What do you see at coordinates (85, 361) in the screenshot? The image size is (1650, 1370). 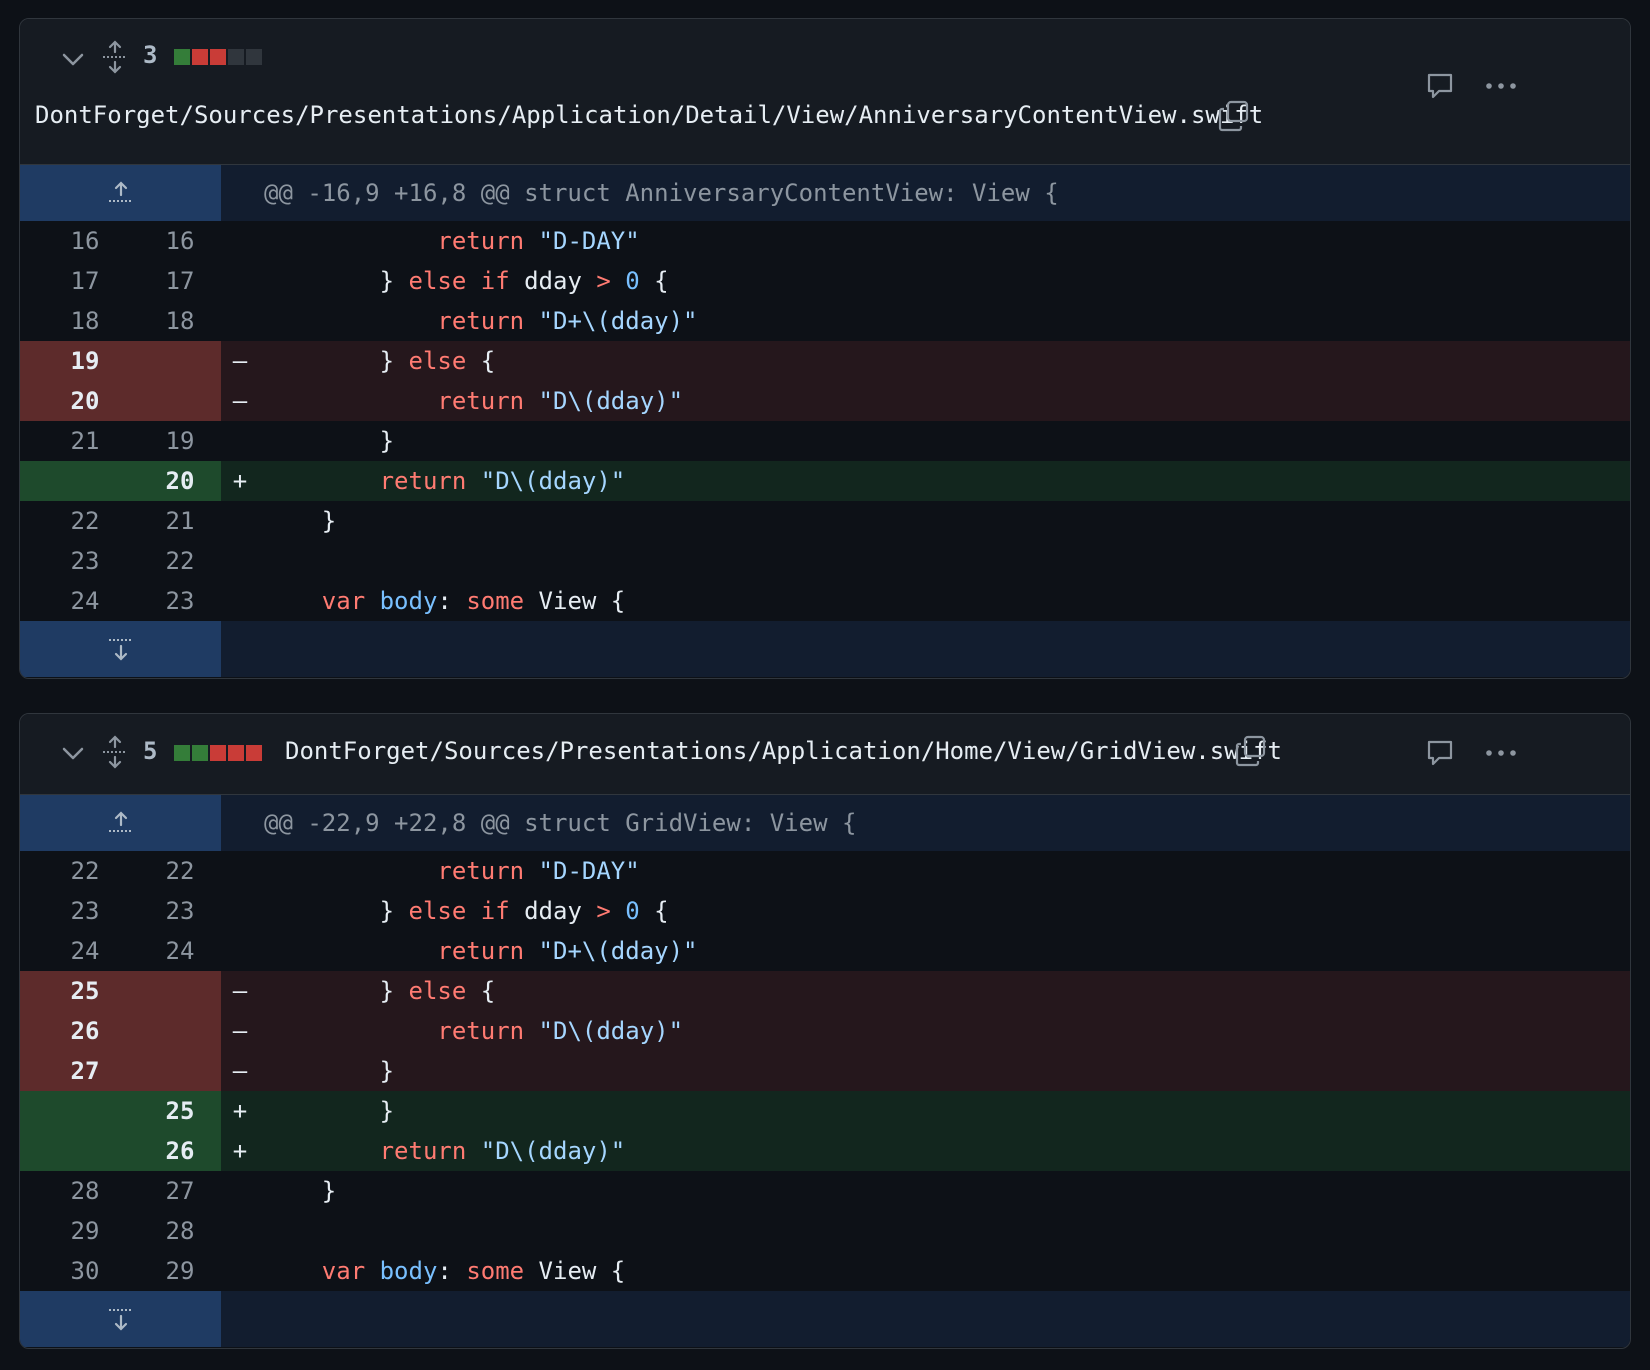 I see `old-line-number: 19` at bounding box center [85, 361].